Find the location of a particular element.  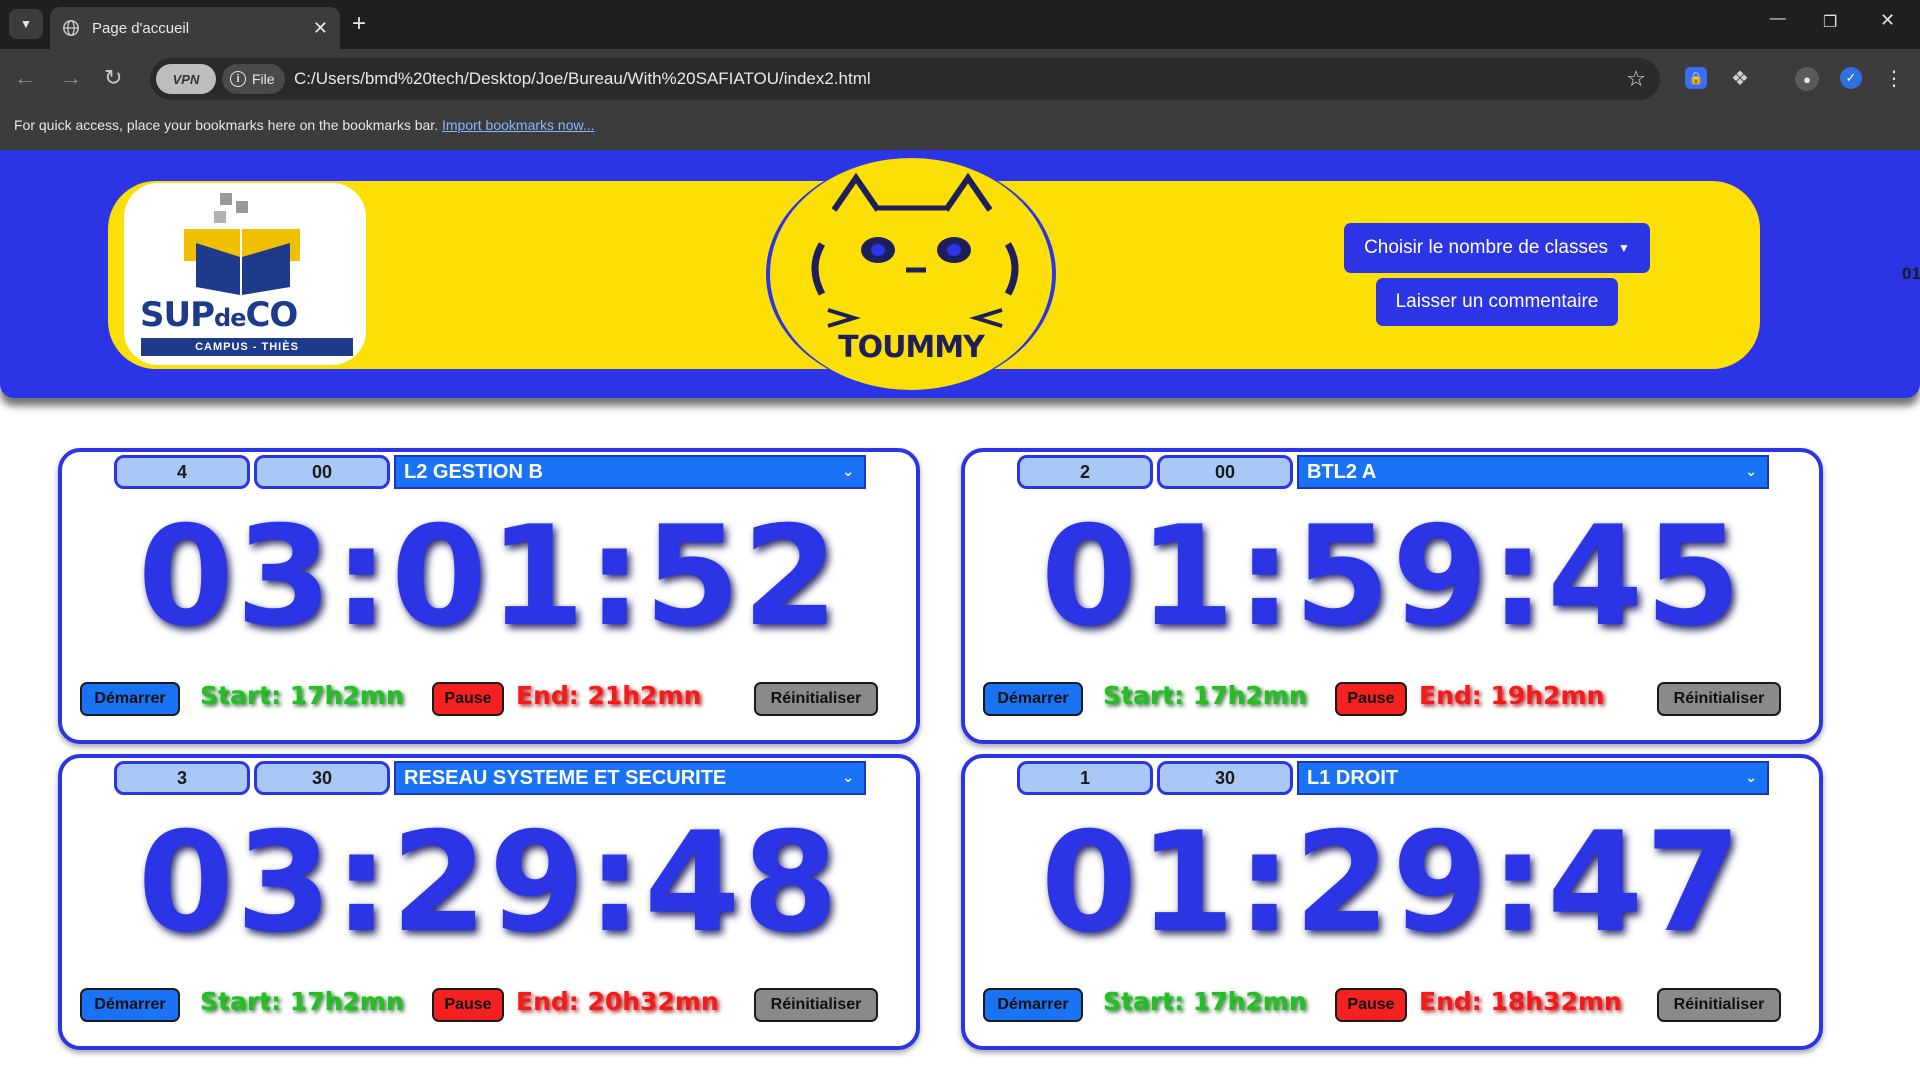

choose-classes-dropdown: Choisir le nombre de classes ▼ is located at coordinates (1497, 248).